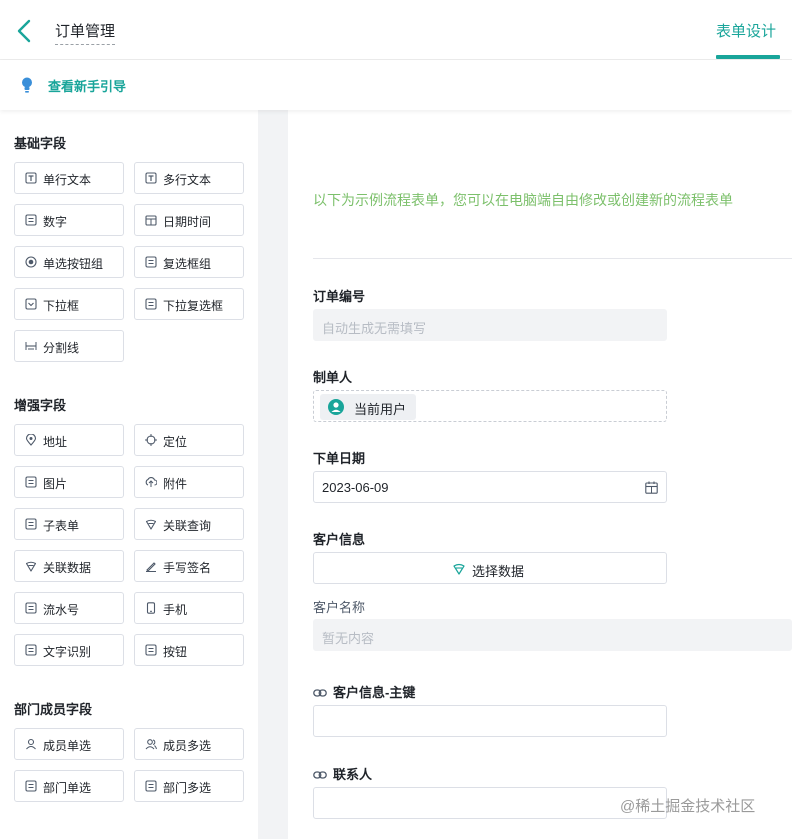 The height and width of the screenshot is (839, 792). I want to click on palette-field-button: 文字识别, so click(69, 650).